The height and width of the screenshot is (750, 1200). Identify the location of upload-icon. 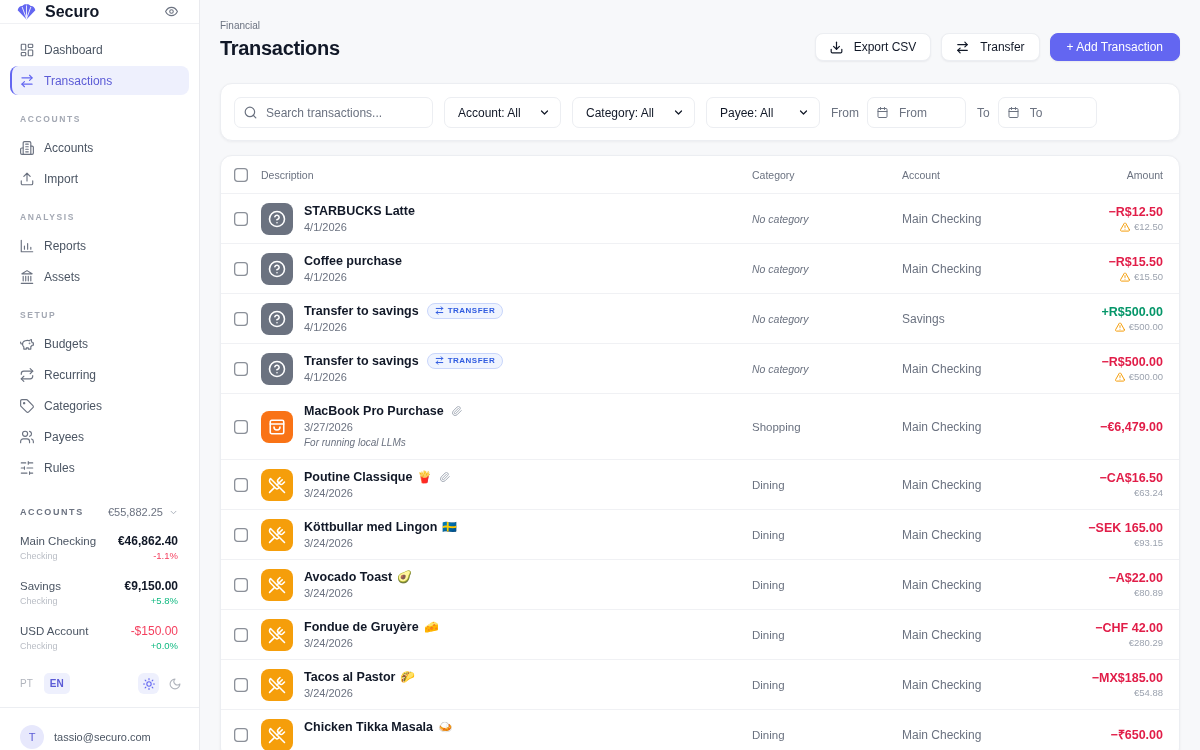
(27, 178).